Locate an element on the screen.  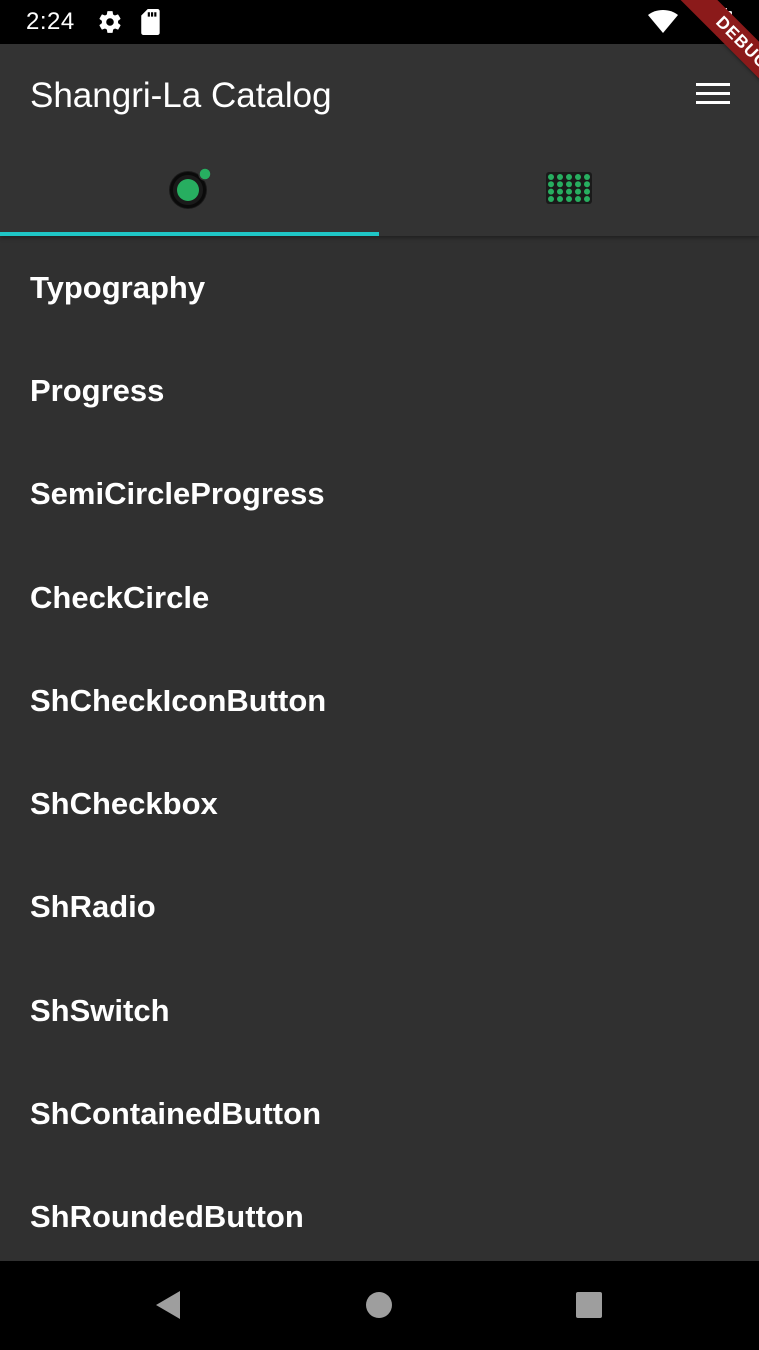
list-item-label: ShSwitch is located at coordinates (100, 1010).